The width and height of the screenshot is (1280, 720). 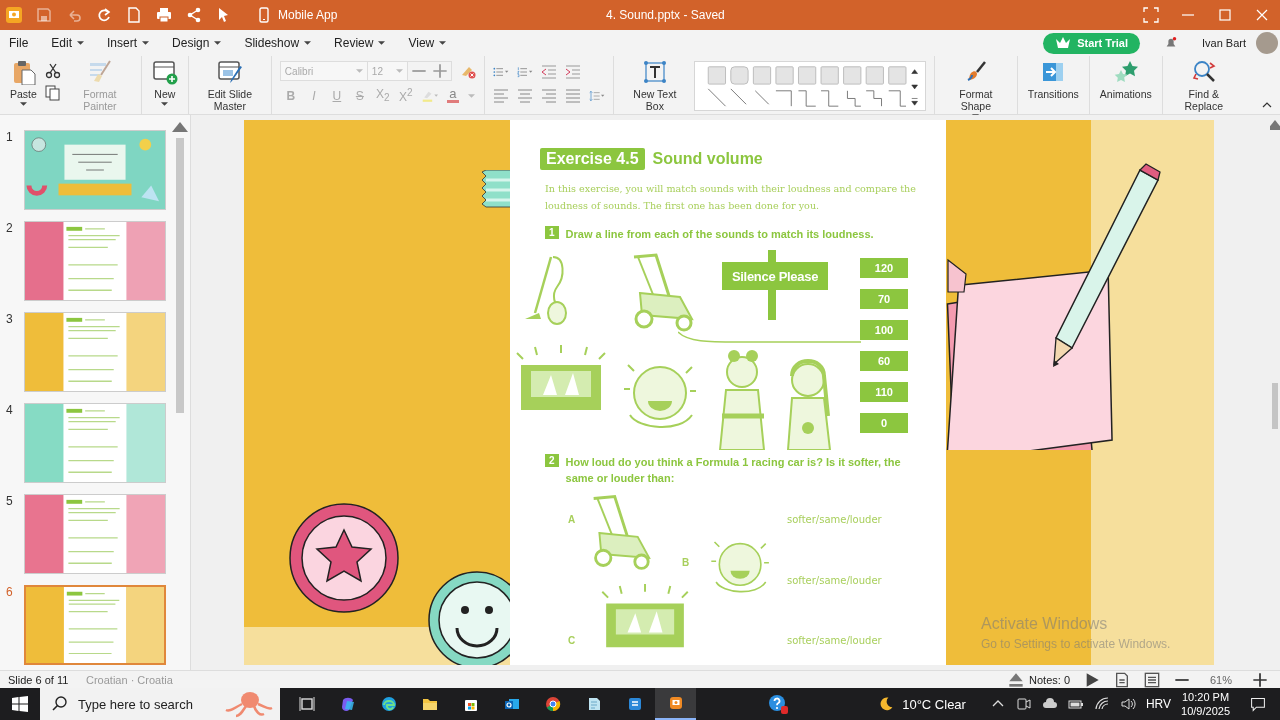 What do you see at coordinates (884, 392) in the screenshot?
I see `loudness-value: 110` at bounding box center [884, 392].